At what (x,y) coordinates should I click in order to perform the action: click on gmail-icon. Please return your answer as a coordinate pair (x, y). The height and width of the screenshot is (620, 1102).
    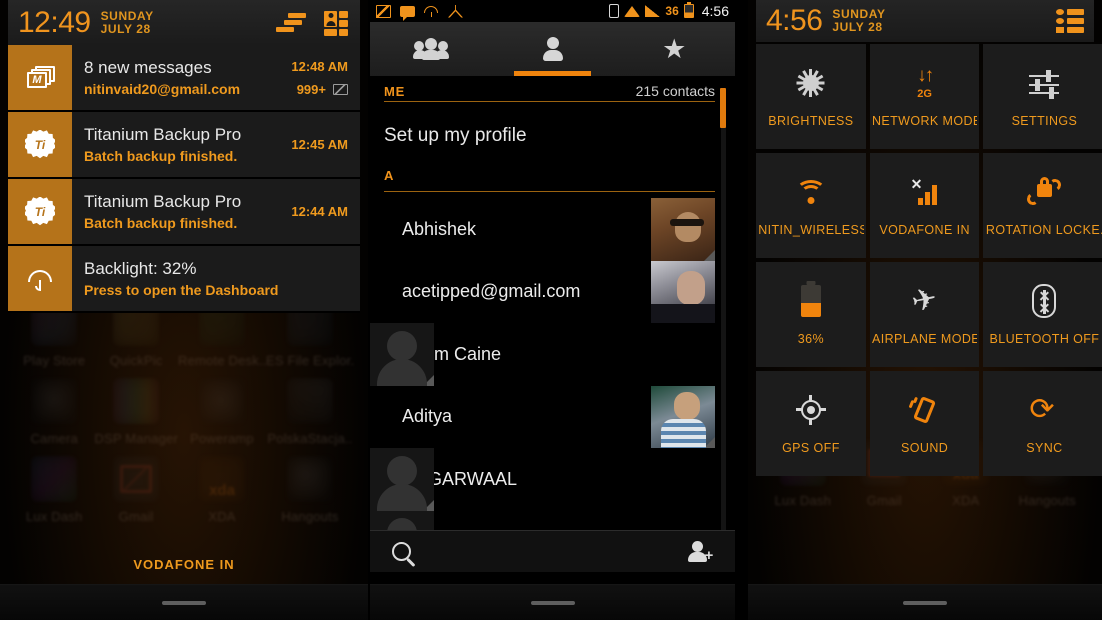
    Looking at the image, I should click on (40, 77).